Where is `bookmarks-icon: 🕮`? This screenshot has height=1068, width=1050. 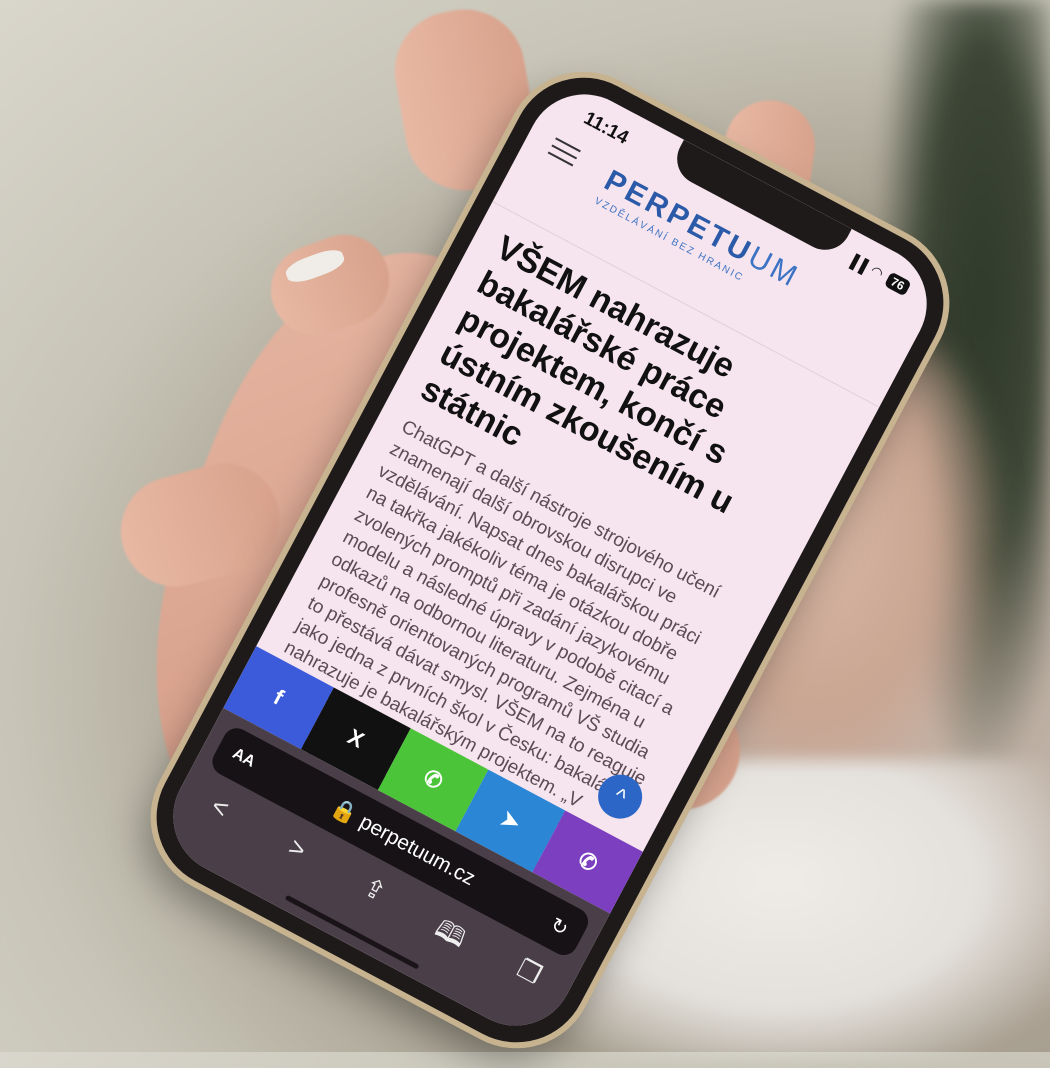 bookmarks-icon: 🕮 is located at coordinates (449, 937).